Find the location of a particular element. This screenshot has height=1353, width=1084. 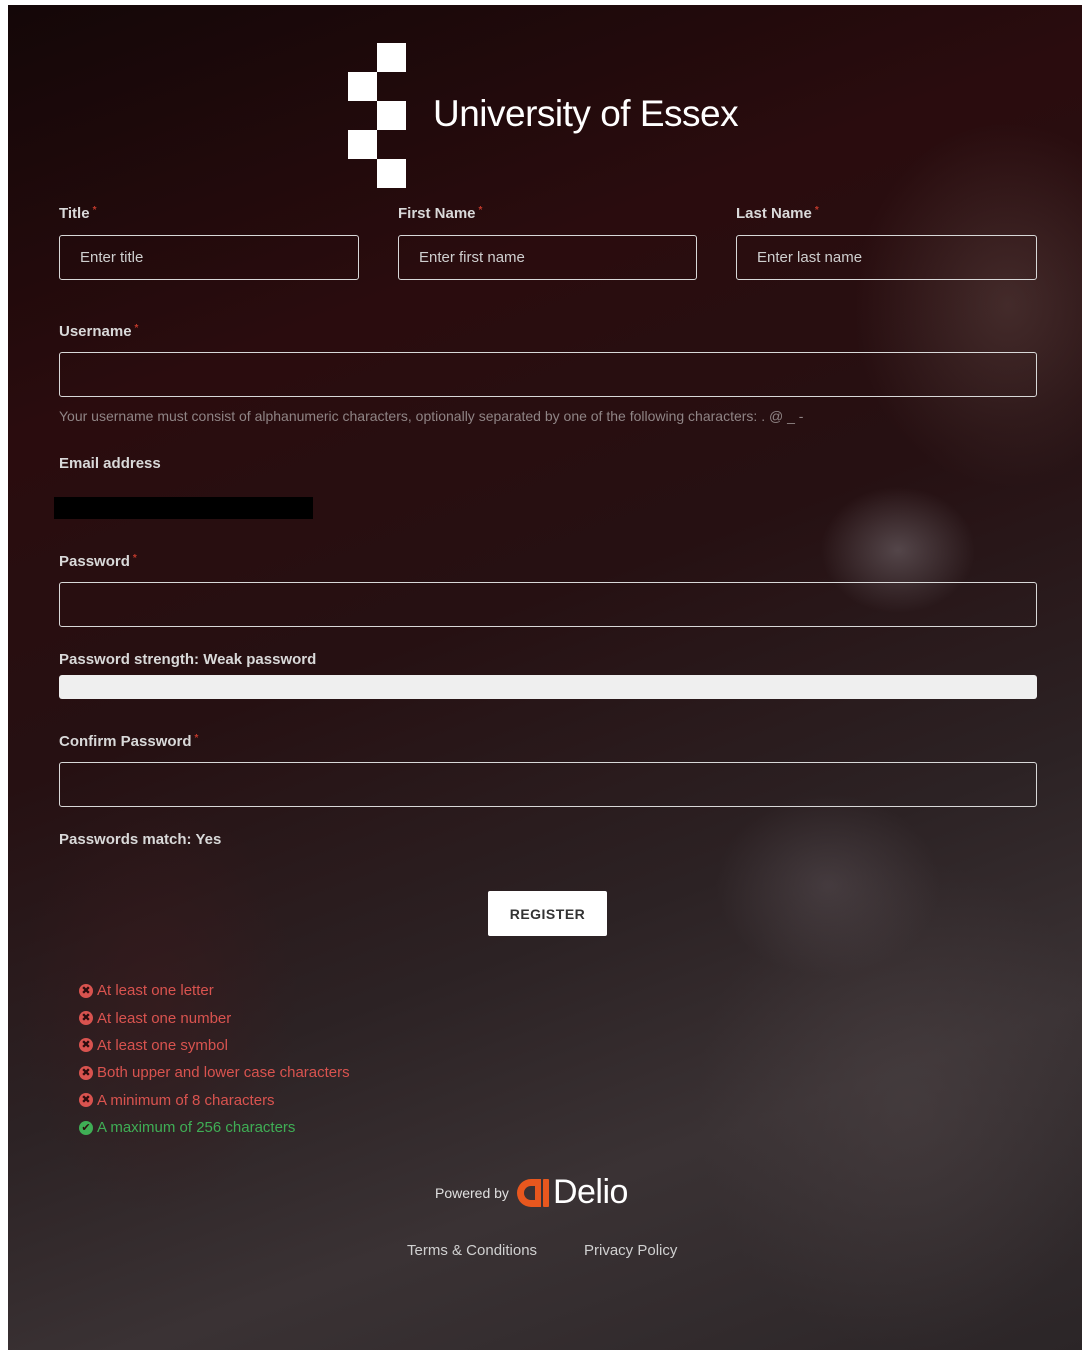

title-label: Title * is located at coordinates (78, 213).